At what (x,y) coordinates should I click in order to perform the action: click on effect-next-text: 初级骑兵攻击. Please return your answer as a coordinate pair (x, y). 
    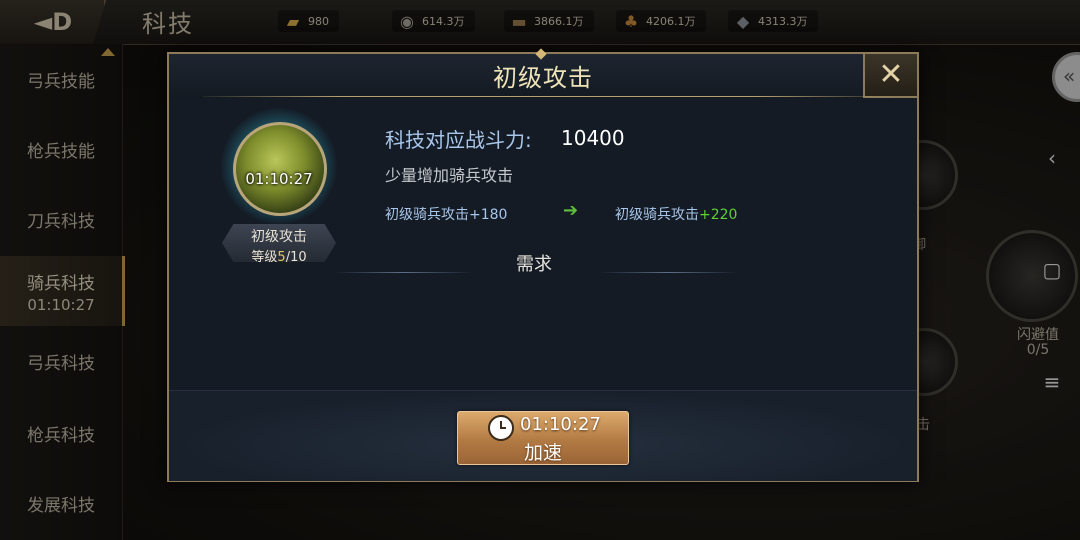
    Looking at the image, I should click on (657, 215).